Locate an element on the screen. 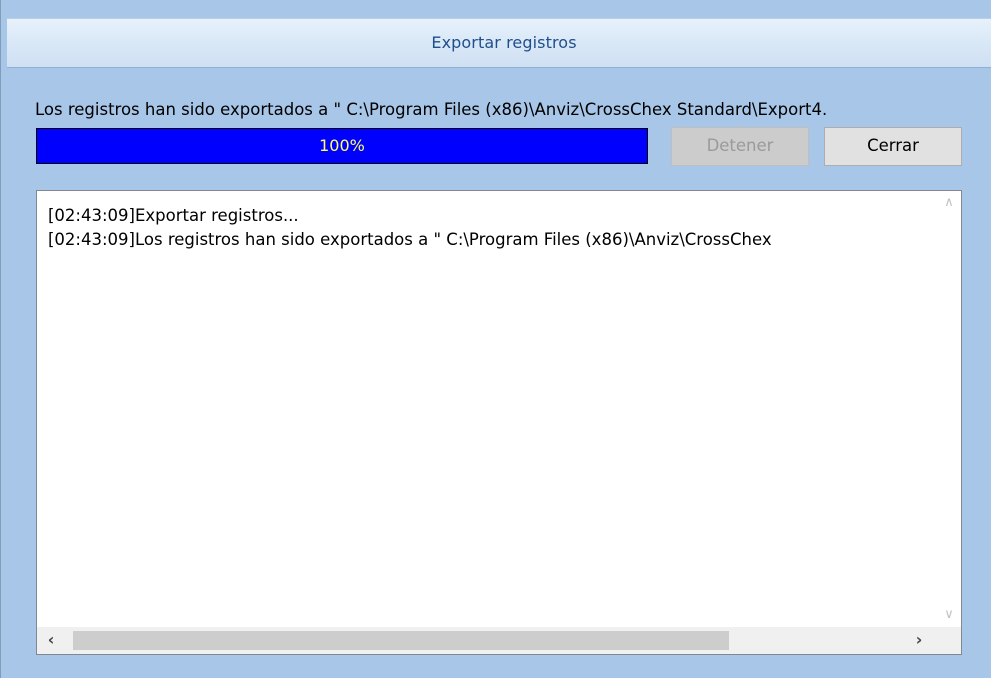 The height and width of the screenshot is (678, 997). stop-button: Detener is located at coordinates (740, 146).